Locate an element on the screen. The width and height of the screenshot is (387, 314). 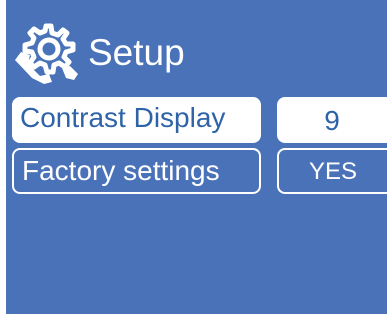
contrast-value: 9 is located at coordinates (332, 120).